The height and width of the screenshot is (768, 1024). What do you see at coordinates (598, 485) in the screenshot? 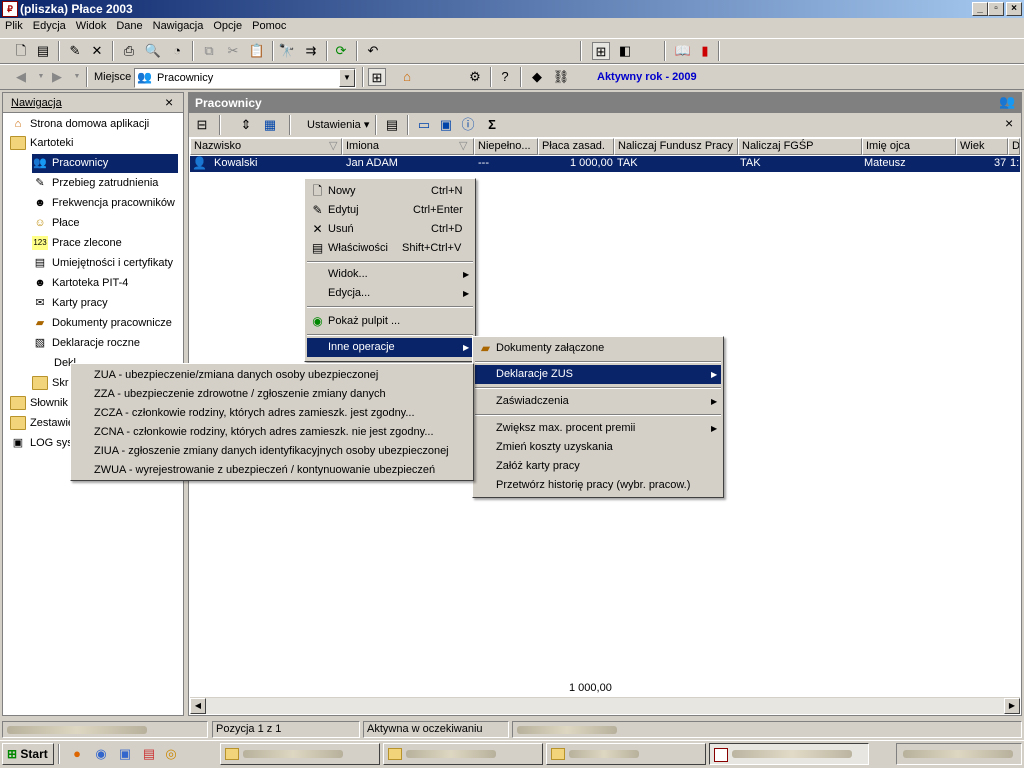
I see `menu-item-przetworz-historie: Przetwórz historię pracy (wybr. pracow.)` at bounding box center [598, 485].